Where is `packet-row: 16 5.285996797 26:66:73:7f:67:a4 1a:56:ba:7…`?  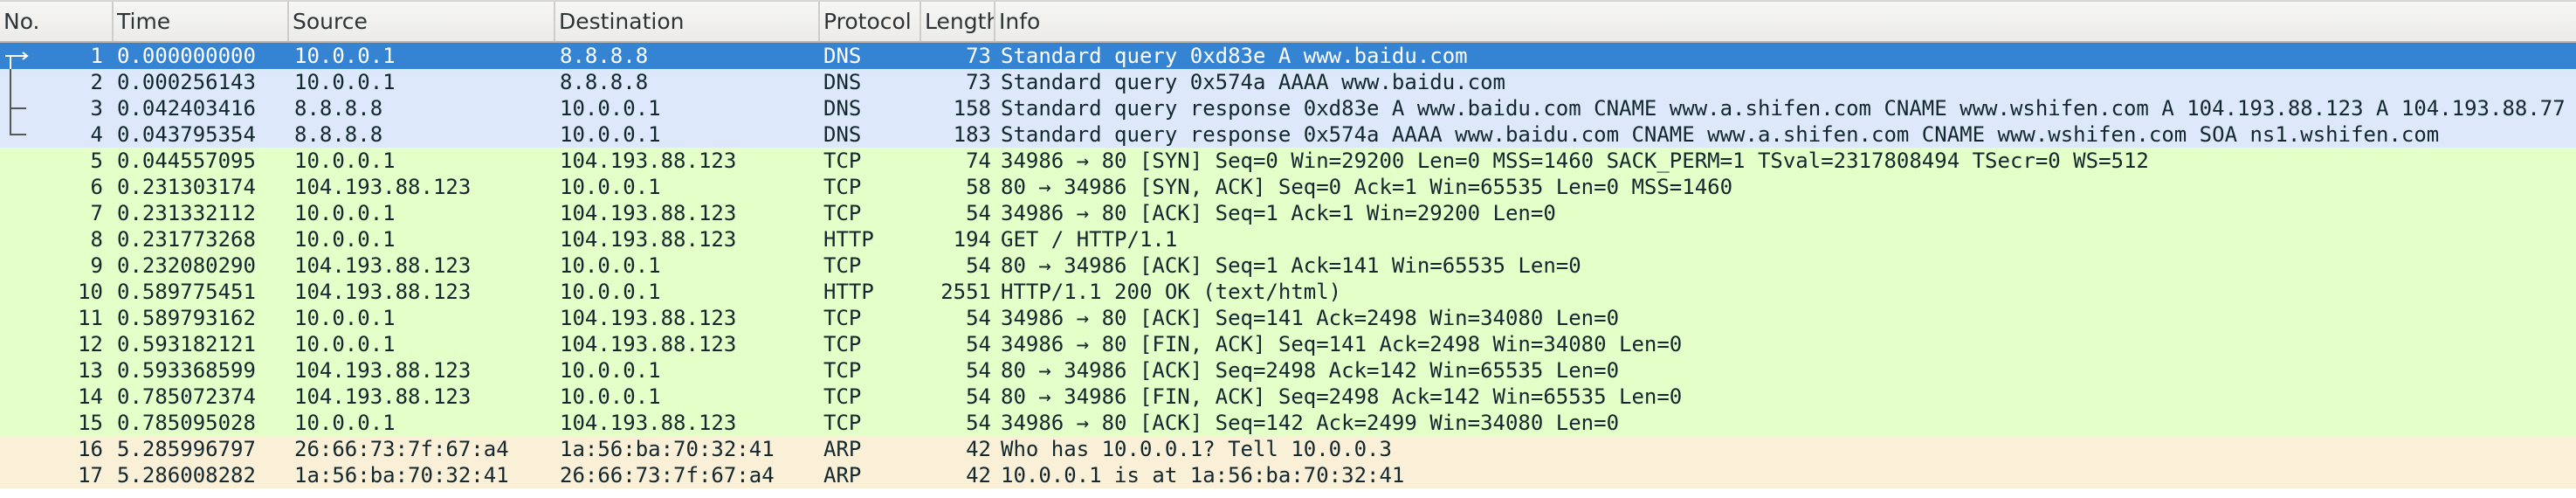 packet-row: 16 5.285996797 26:66:73:7f:67:a4 1a:56:ba:7… is located at coordinates (1288, 449).